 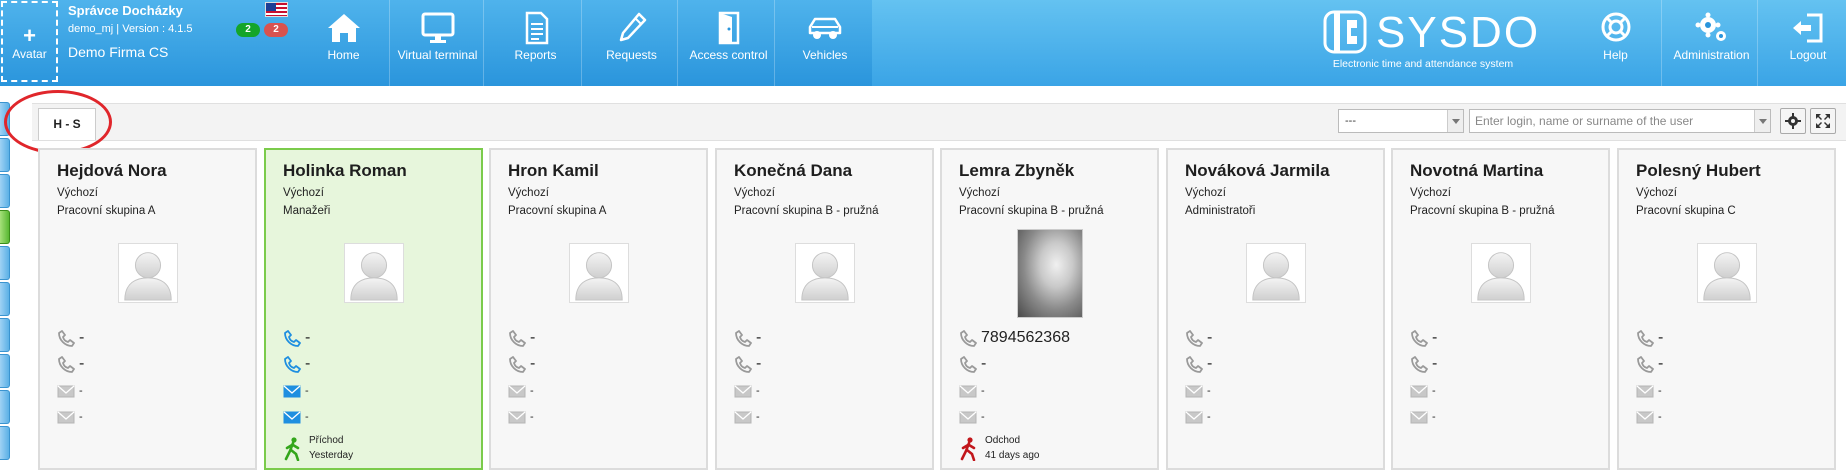 I want to click on avatar-upload-button: + Avatar, so click(x=29, y=41).